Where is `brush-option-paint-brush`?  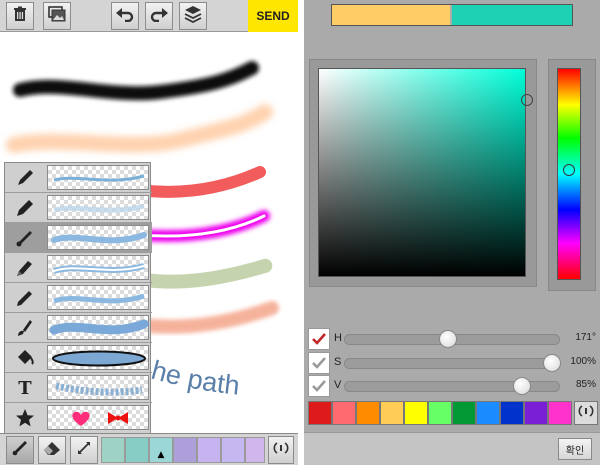
brush-option-paint-brush is located at coordinates (78, 328).